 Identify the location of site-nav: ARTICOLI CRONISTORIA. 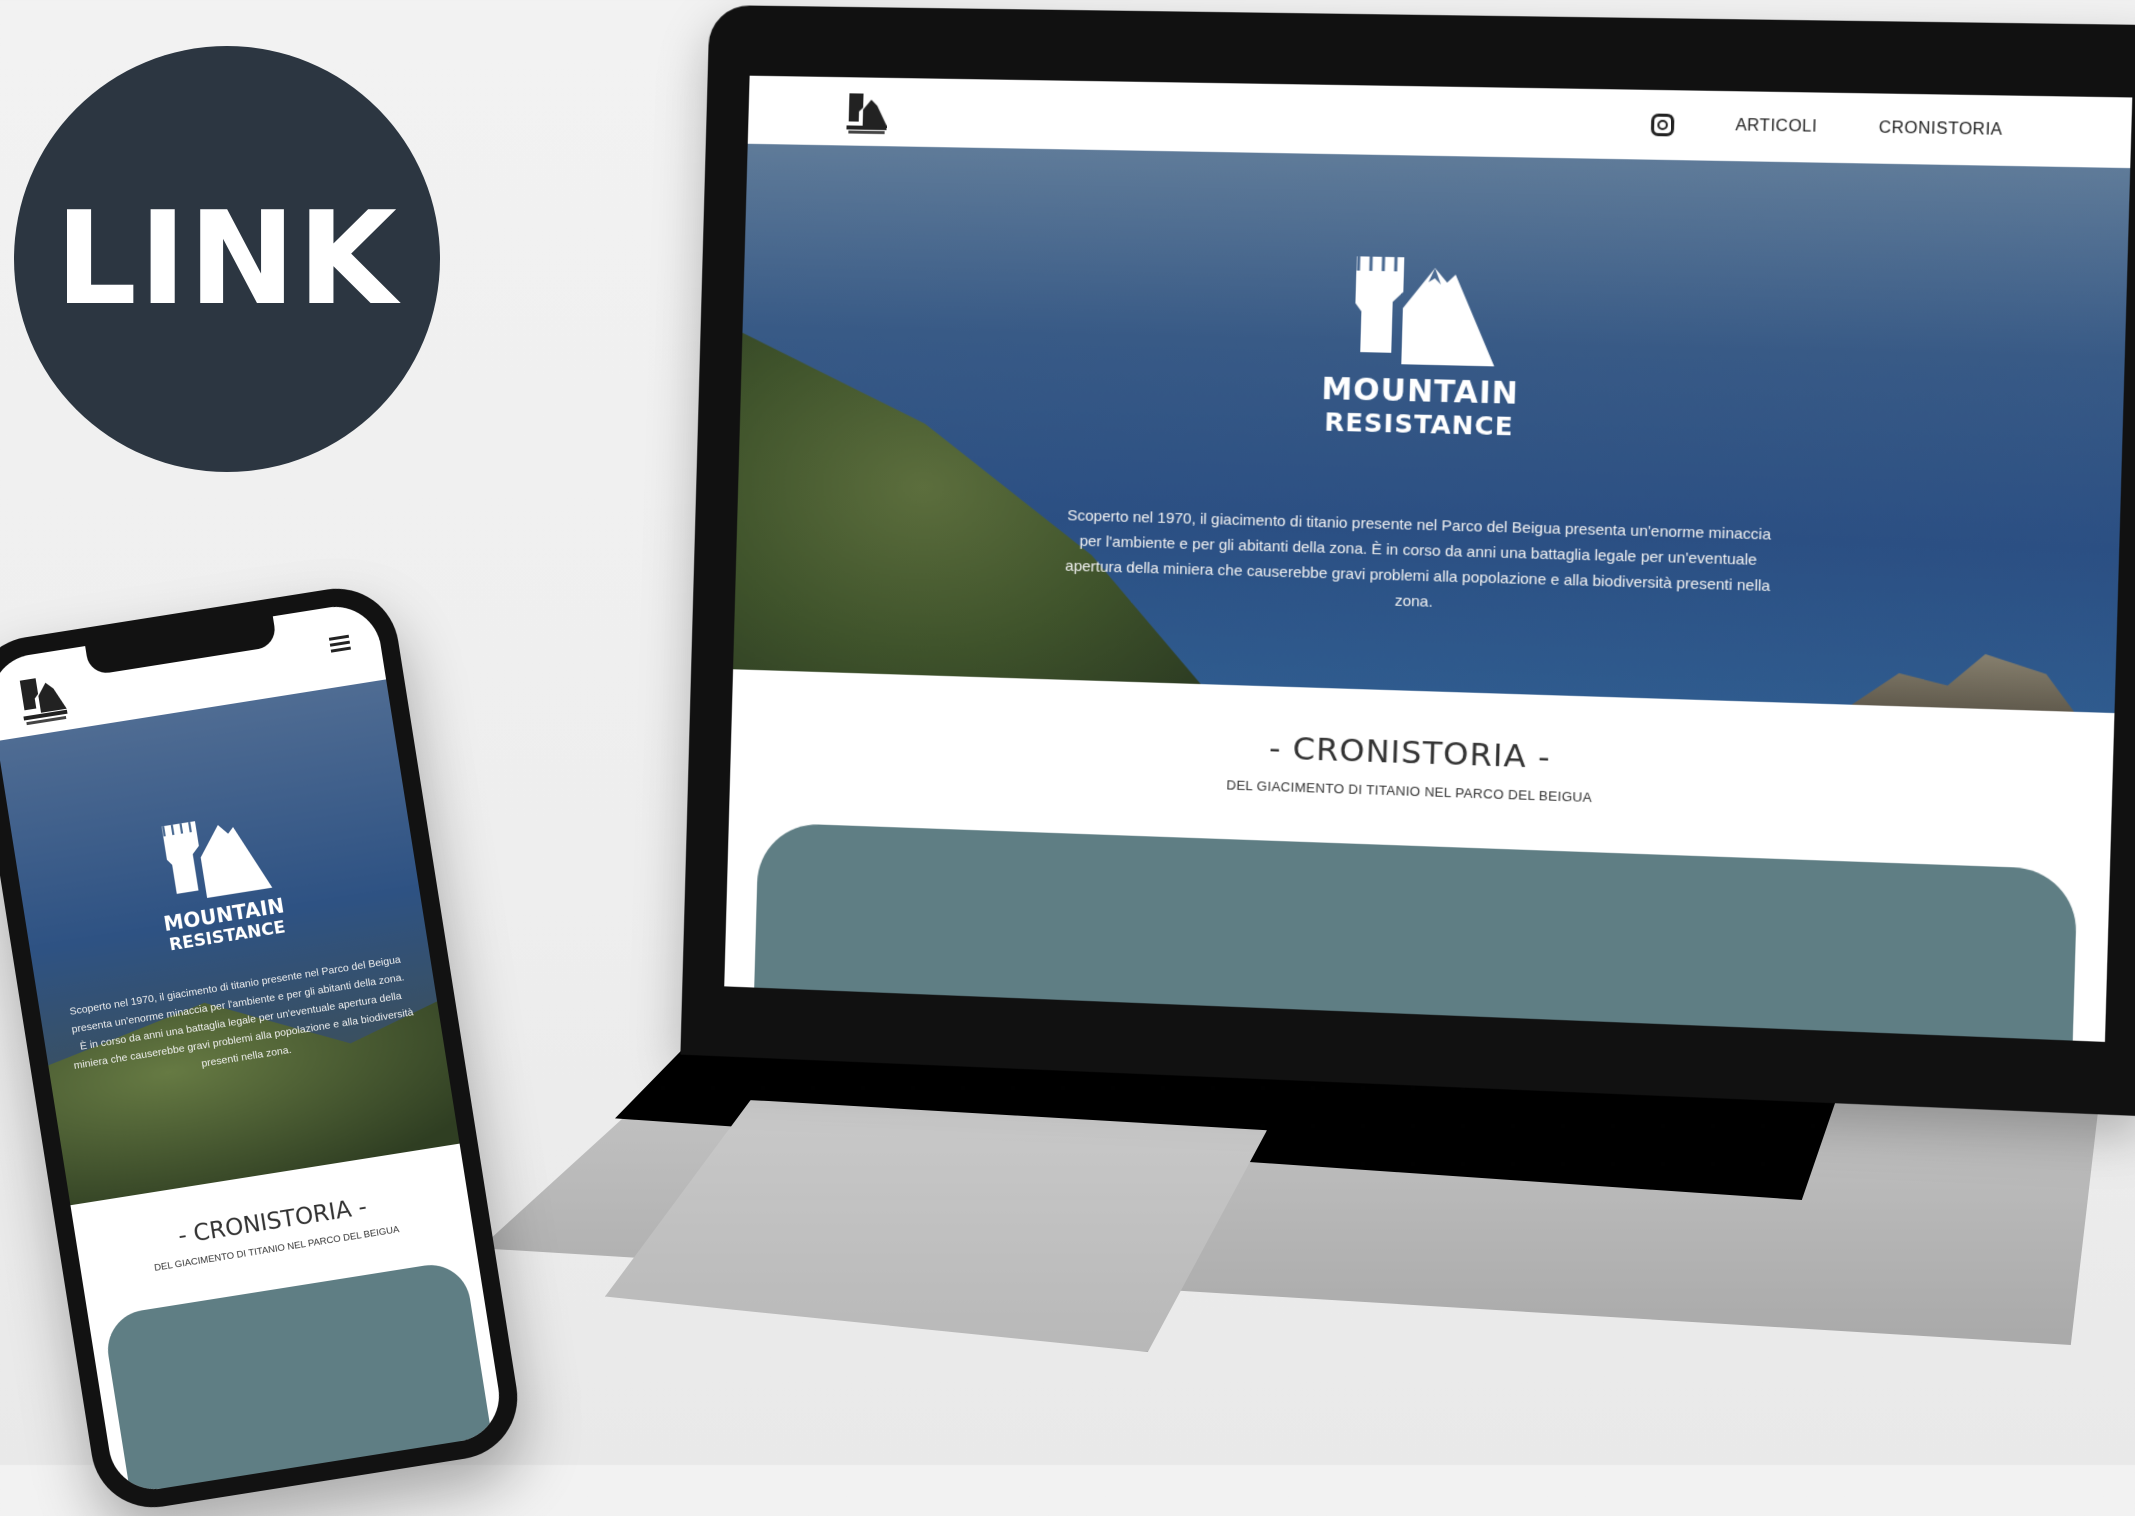
(1826, 128).